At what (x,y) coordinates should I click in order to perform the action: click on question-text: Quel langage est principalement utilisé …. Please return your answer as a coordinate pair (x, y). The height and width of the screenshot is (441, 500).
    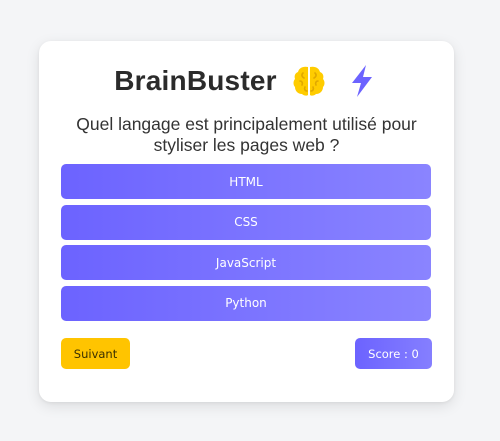
    Looking at the image, I should click on (246, 134).